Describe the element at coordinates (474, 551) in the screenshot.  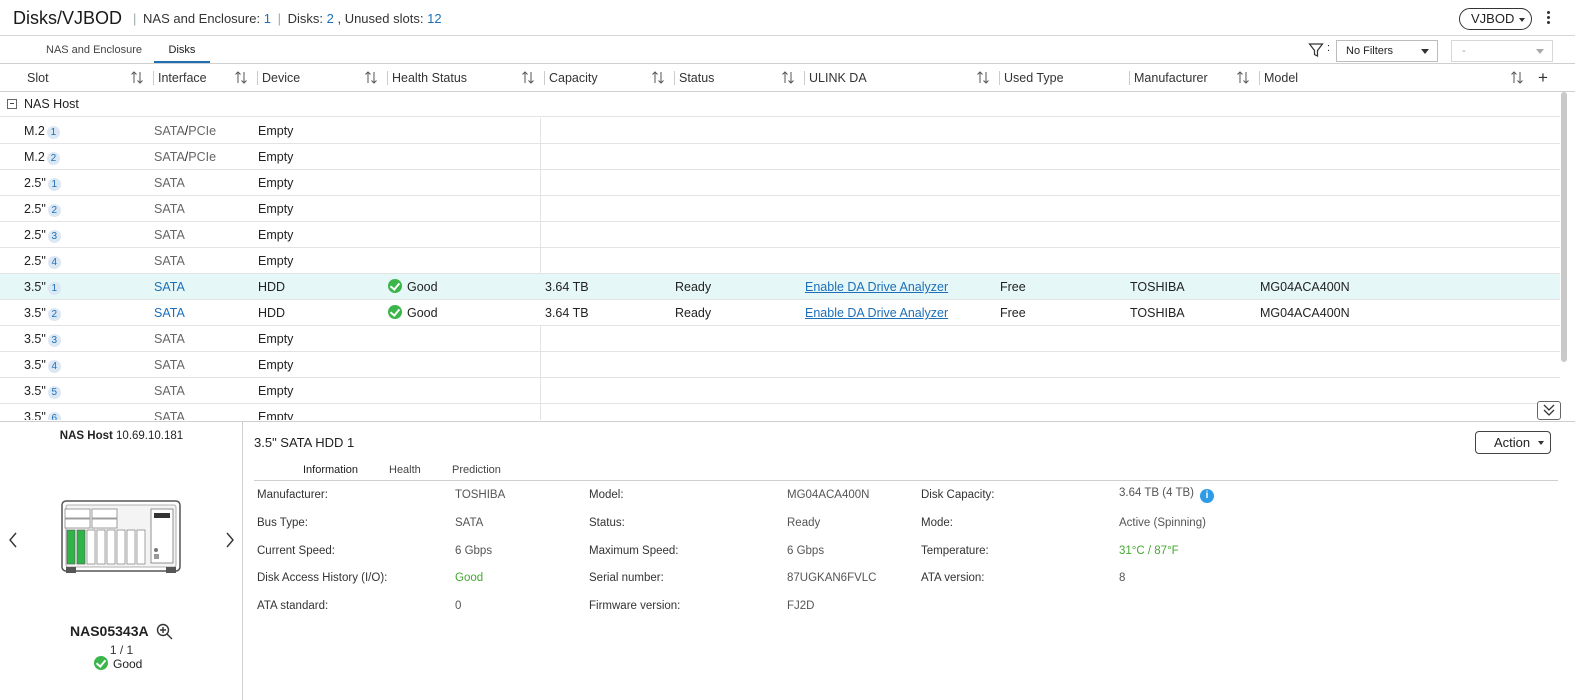
I see `info-value-current-speed: 6 Gbps` at that location.